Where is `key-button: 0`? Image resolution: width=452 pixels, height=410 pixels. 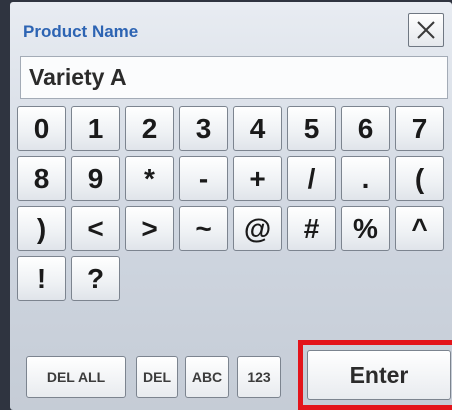 key-button: 0 is located at coordinates (41, 128).